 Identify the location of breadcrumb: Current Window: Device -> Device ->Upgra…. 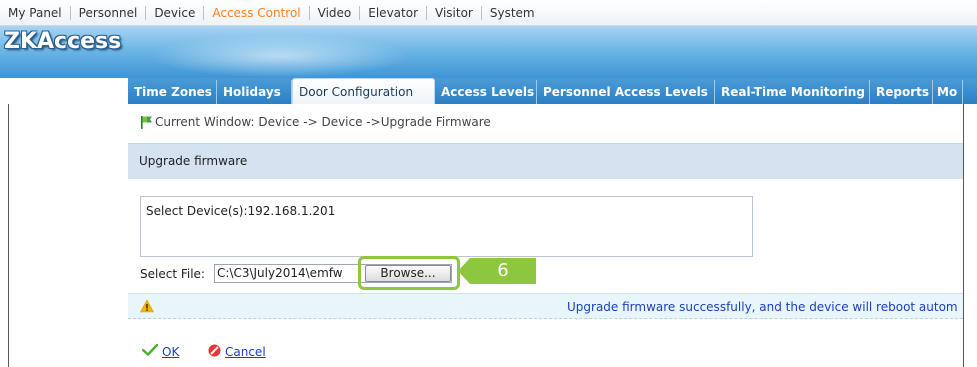
(315, 122).